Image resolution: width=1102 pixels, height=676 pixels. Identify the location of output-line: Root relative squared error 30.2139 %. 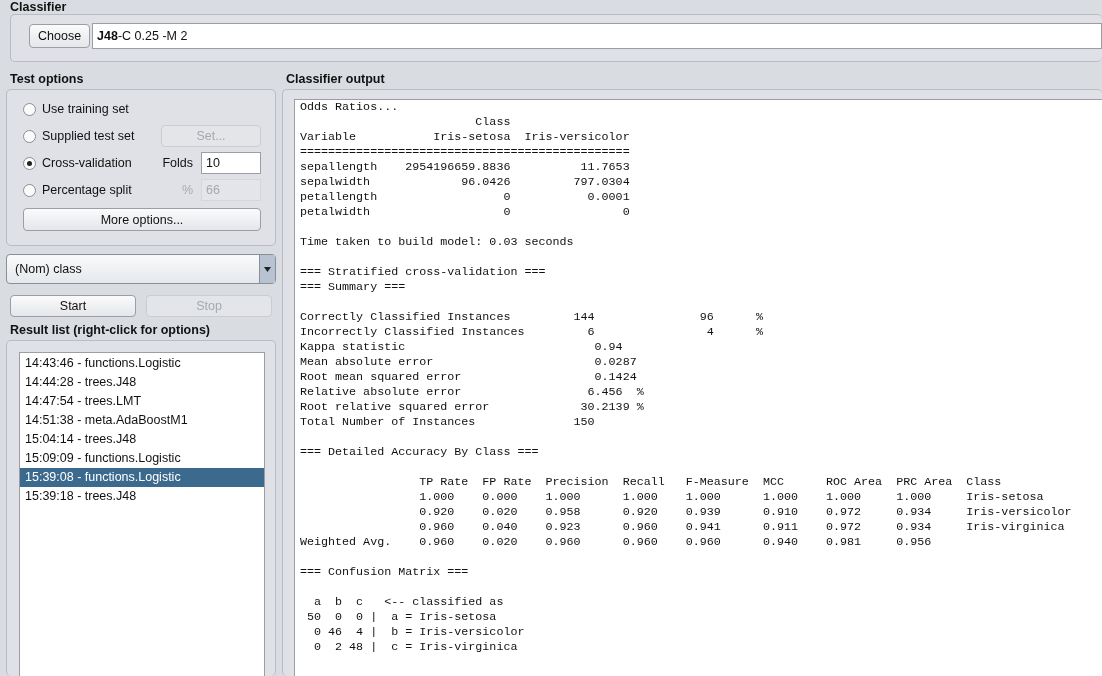
(472, 407).